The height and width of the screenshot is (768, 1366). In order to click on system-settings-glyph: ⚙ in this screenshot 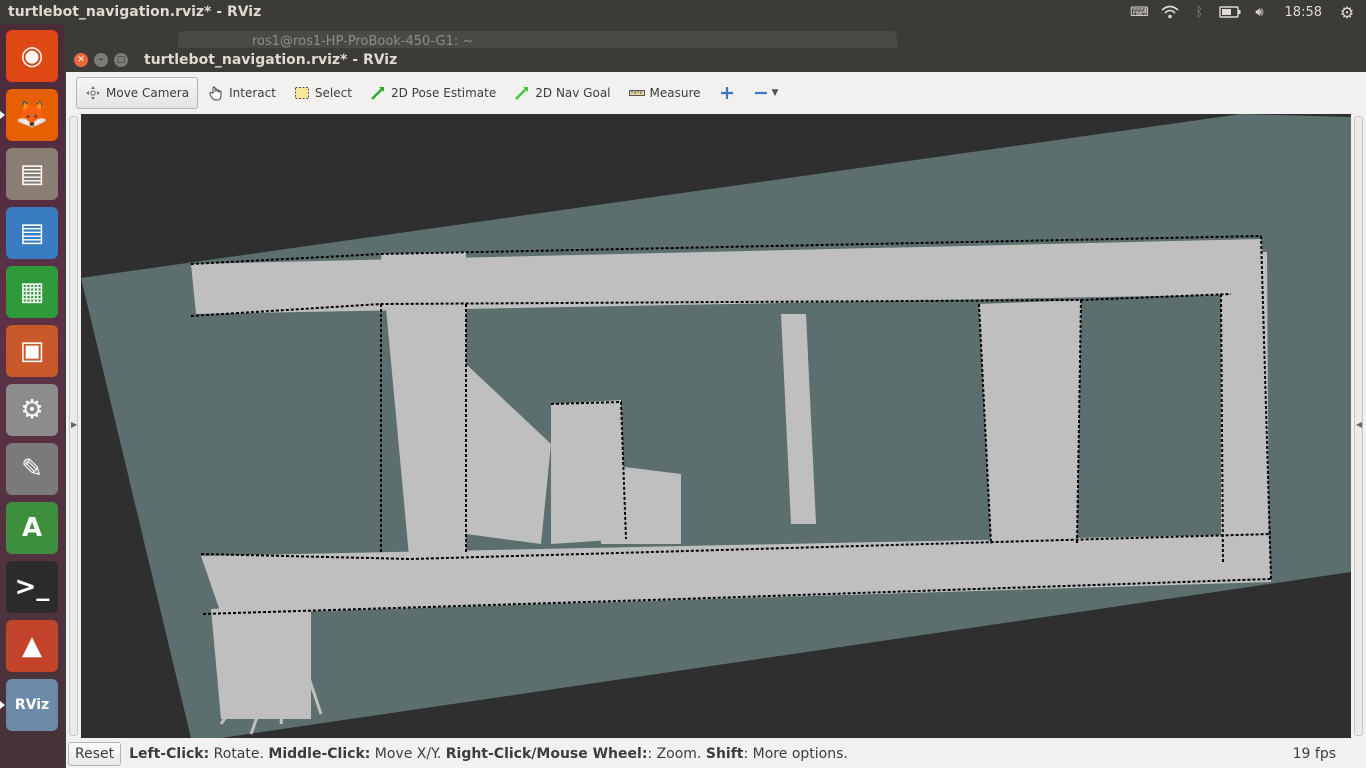, I will do `click(32, 410)`.